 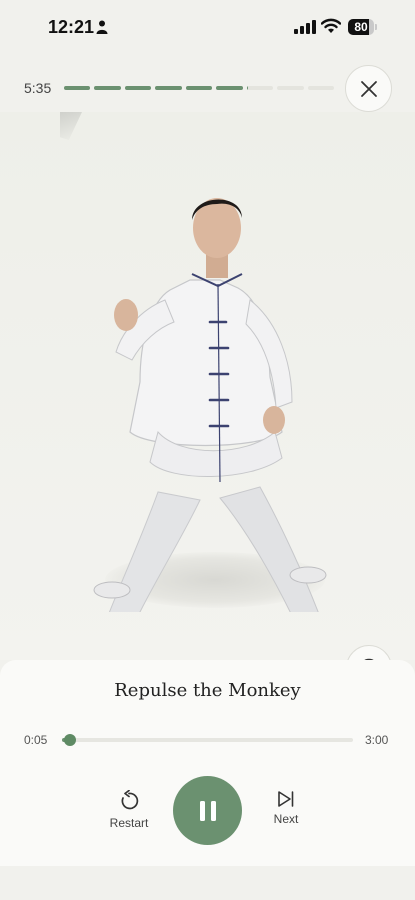 I want to click on move-progress-slider, so click(x=207, y=740).